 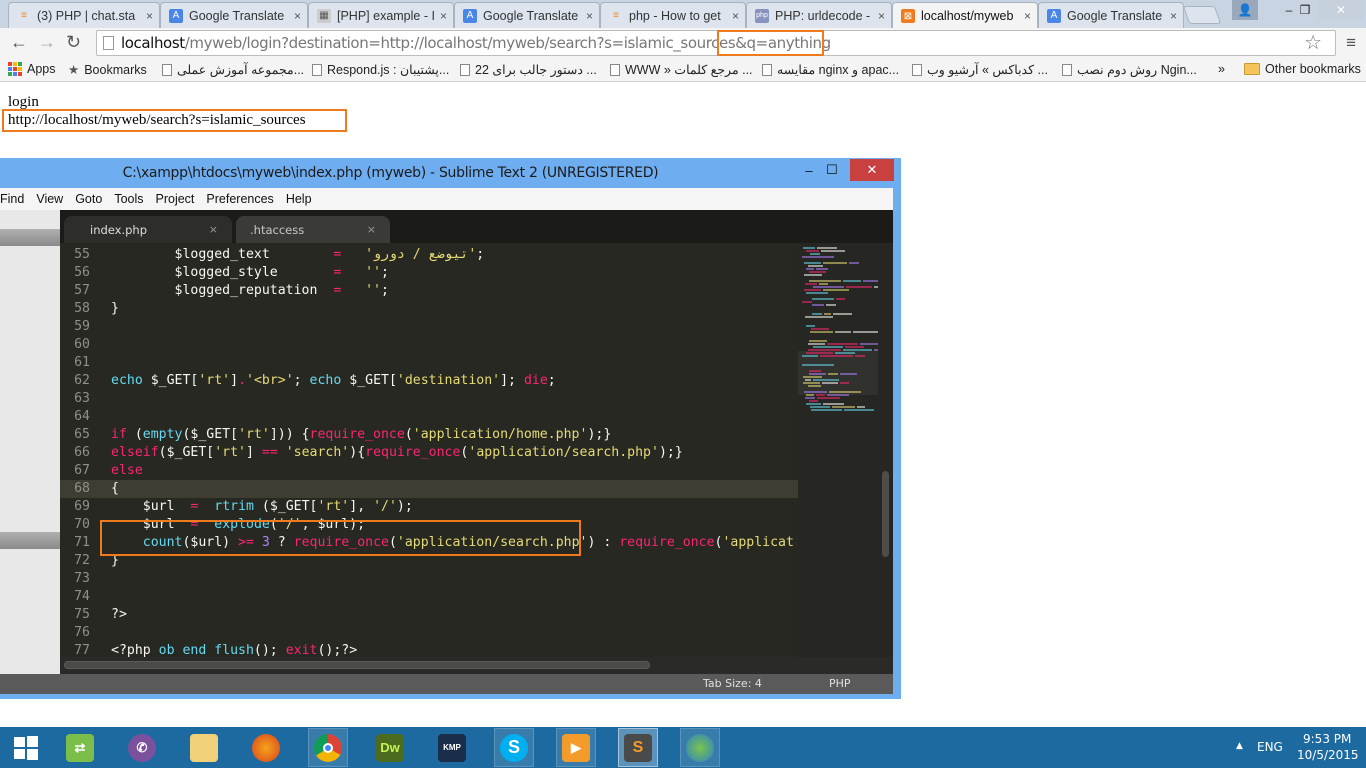 I want to click on code-line: 74, so click(x=429, y=597).